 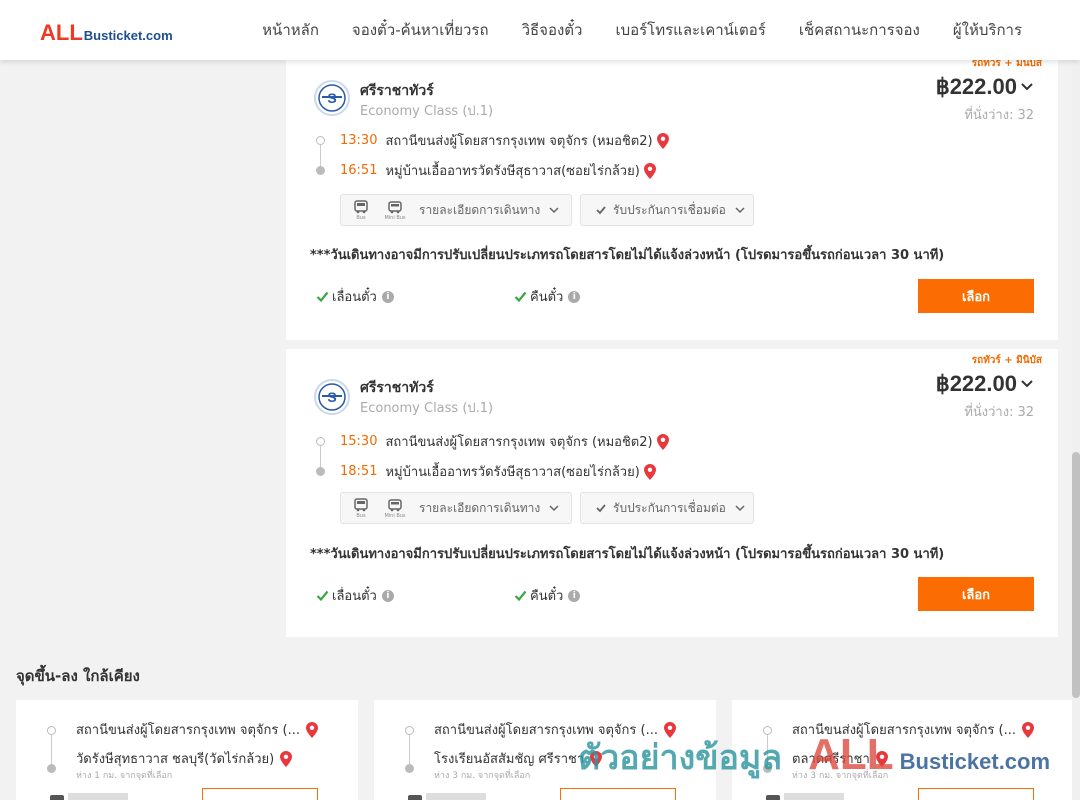 I want to click on nav-how-to-book: วิธีจองตั๋ว, so click(x=552, y=30).